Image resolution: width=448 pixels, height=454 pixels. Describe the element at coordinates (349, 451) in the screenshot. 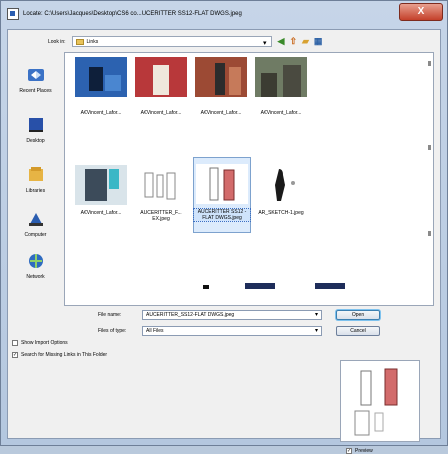

I see `preview-checkbox: ✓` at that location.